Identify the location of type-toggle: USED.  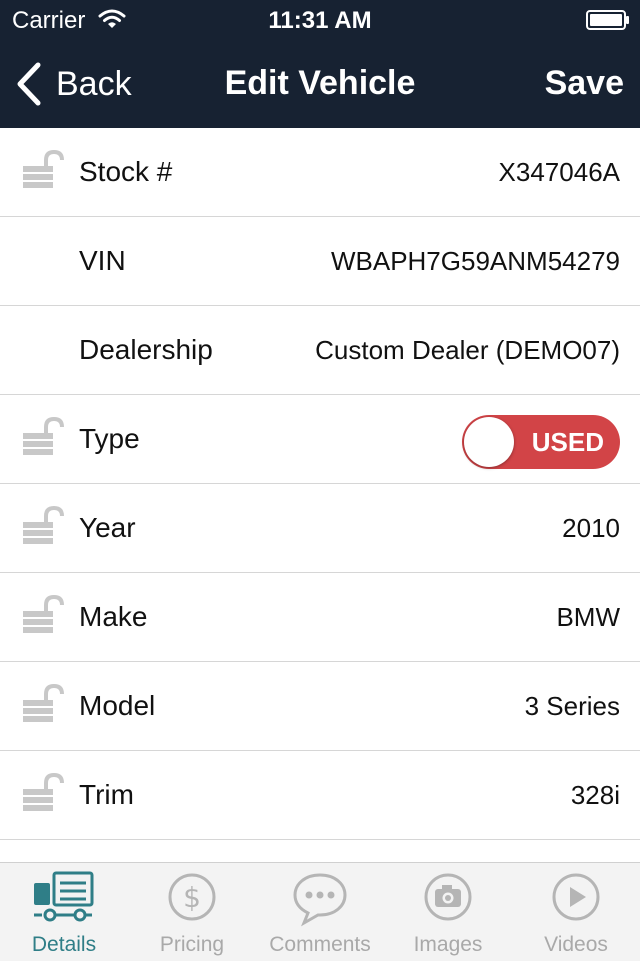
(541, 442).